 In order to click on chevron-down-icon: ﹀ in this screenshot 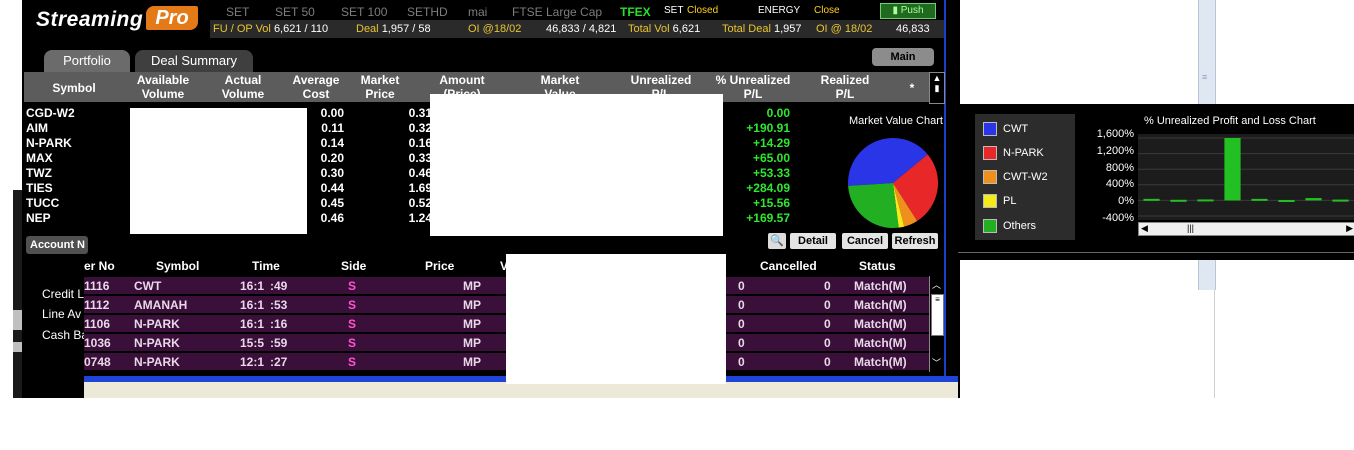, I will do `click(936, 362)`.